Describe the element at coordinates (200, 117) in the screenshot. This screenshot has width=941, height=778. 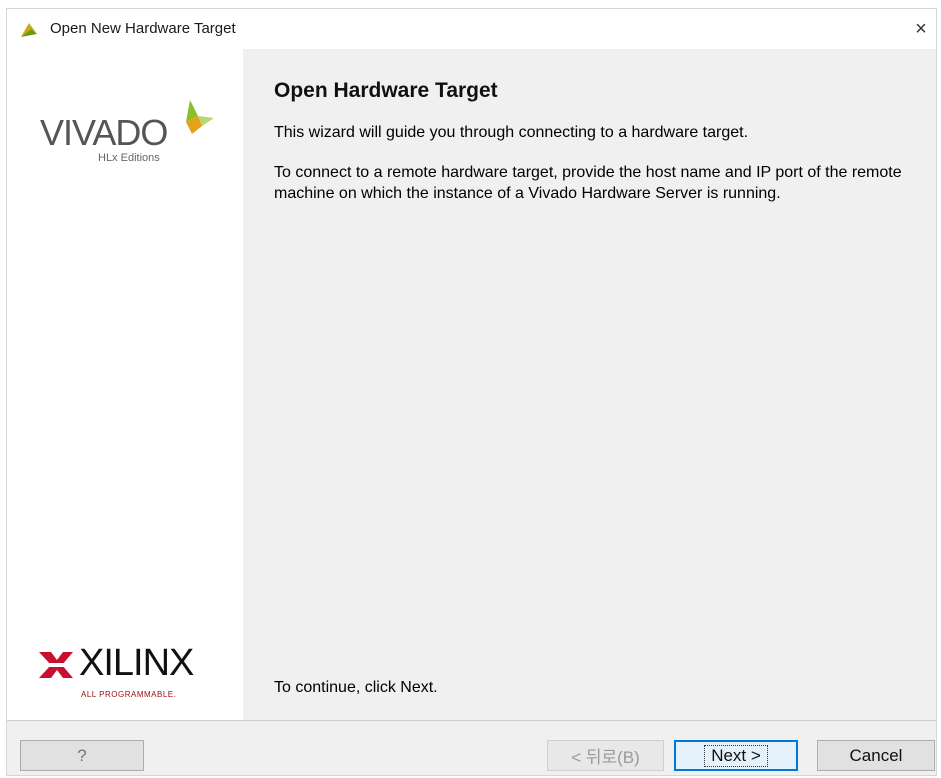
I see `vivado-leaf-icon` at that location.